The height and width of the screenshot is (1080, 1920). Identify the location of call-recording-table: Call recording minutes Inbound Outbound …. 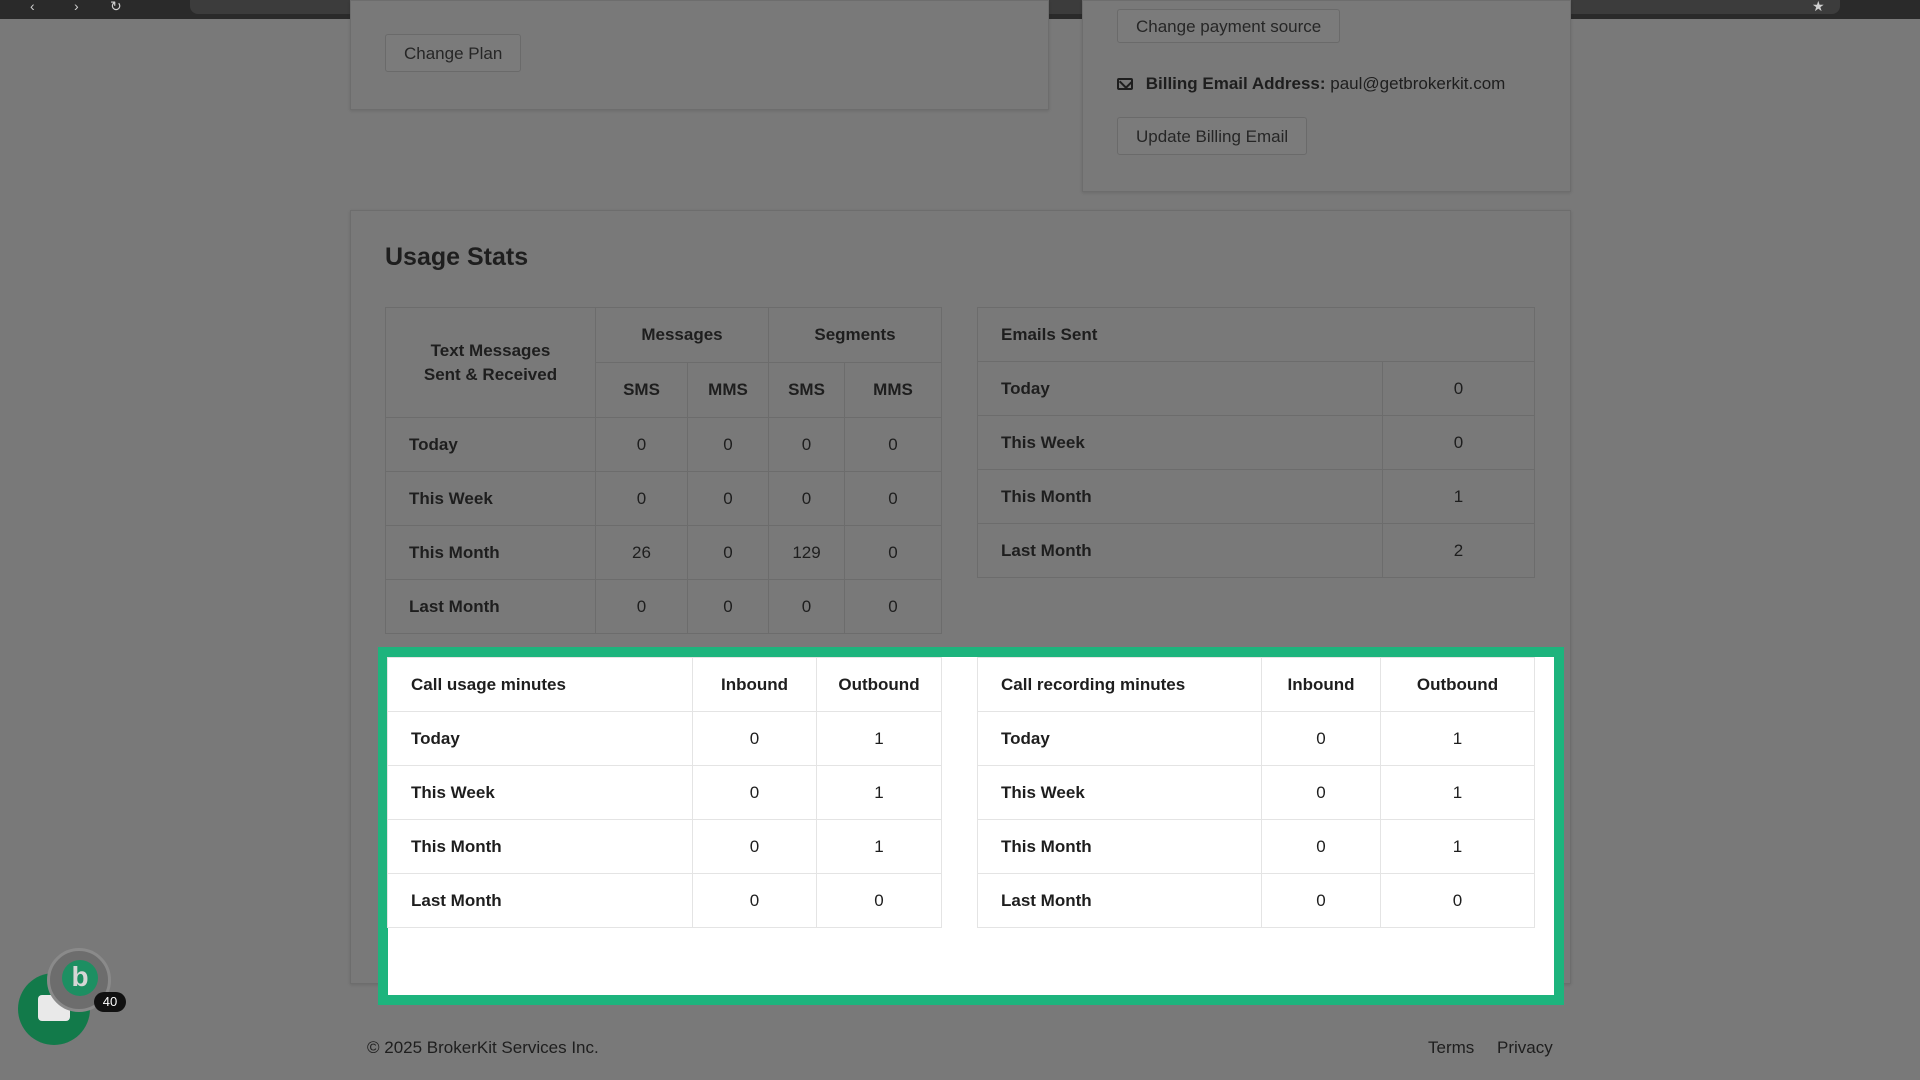
(1256, 792).